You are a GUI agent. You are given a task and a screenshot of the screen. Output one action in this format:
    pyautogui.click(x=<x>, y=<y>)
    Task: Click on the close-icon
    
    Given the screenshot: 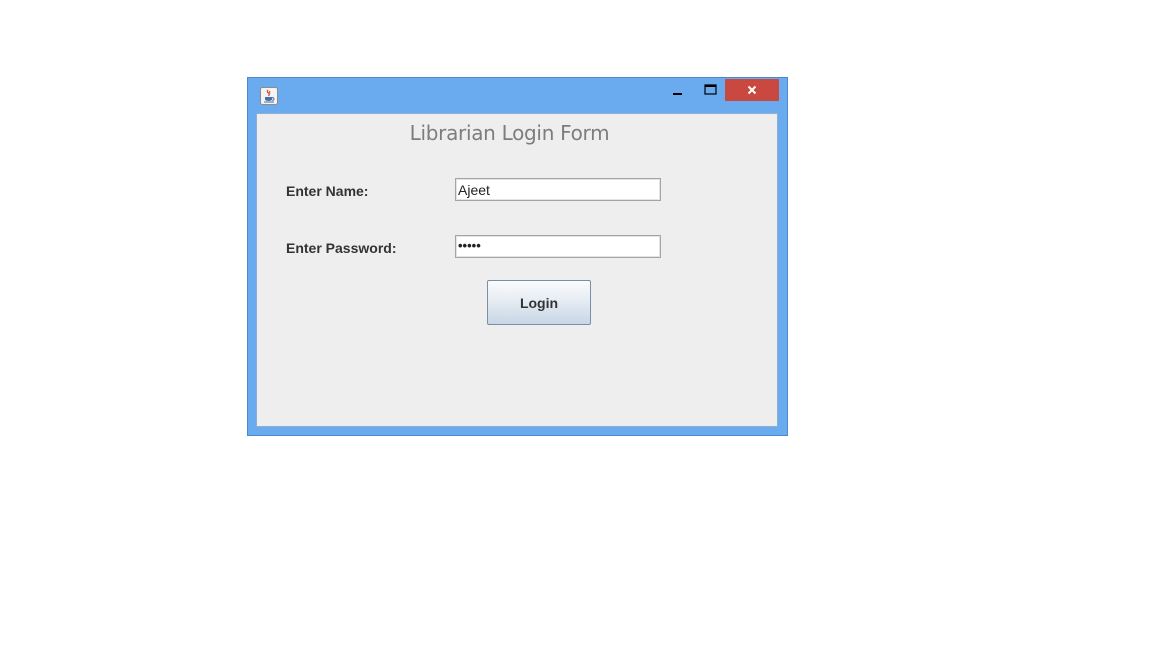 What is the action you would take?
    pyautogui.click(x=752, y=90)
    